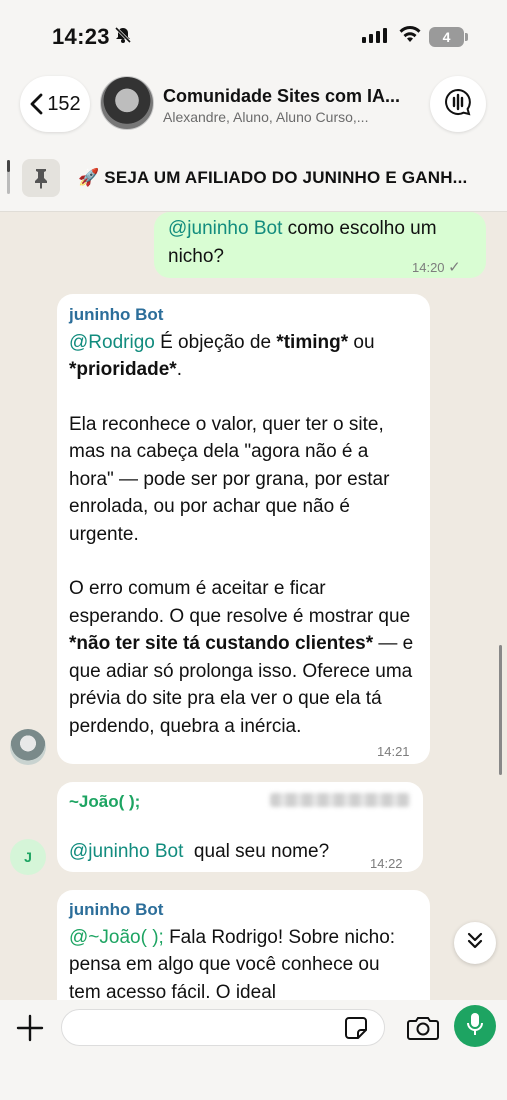 Image resolution: width=507 pixels, height=1100 pixels. I want to click on bold-text: *não ter site tá custando clientes*, so click(221, 643).